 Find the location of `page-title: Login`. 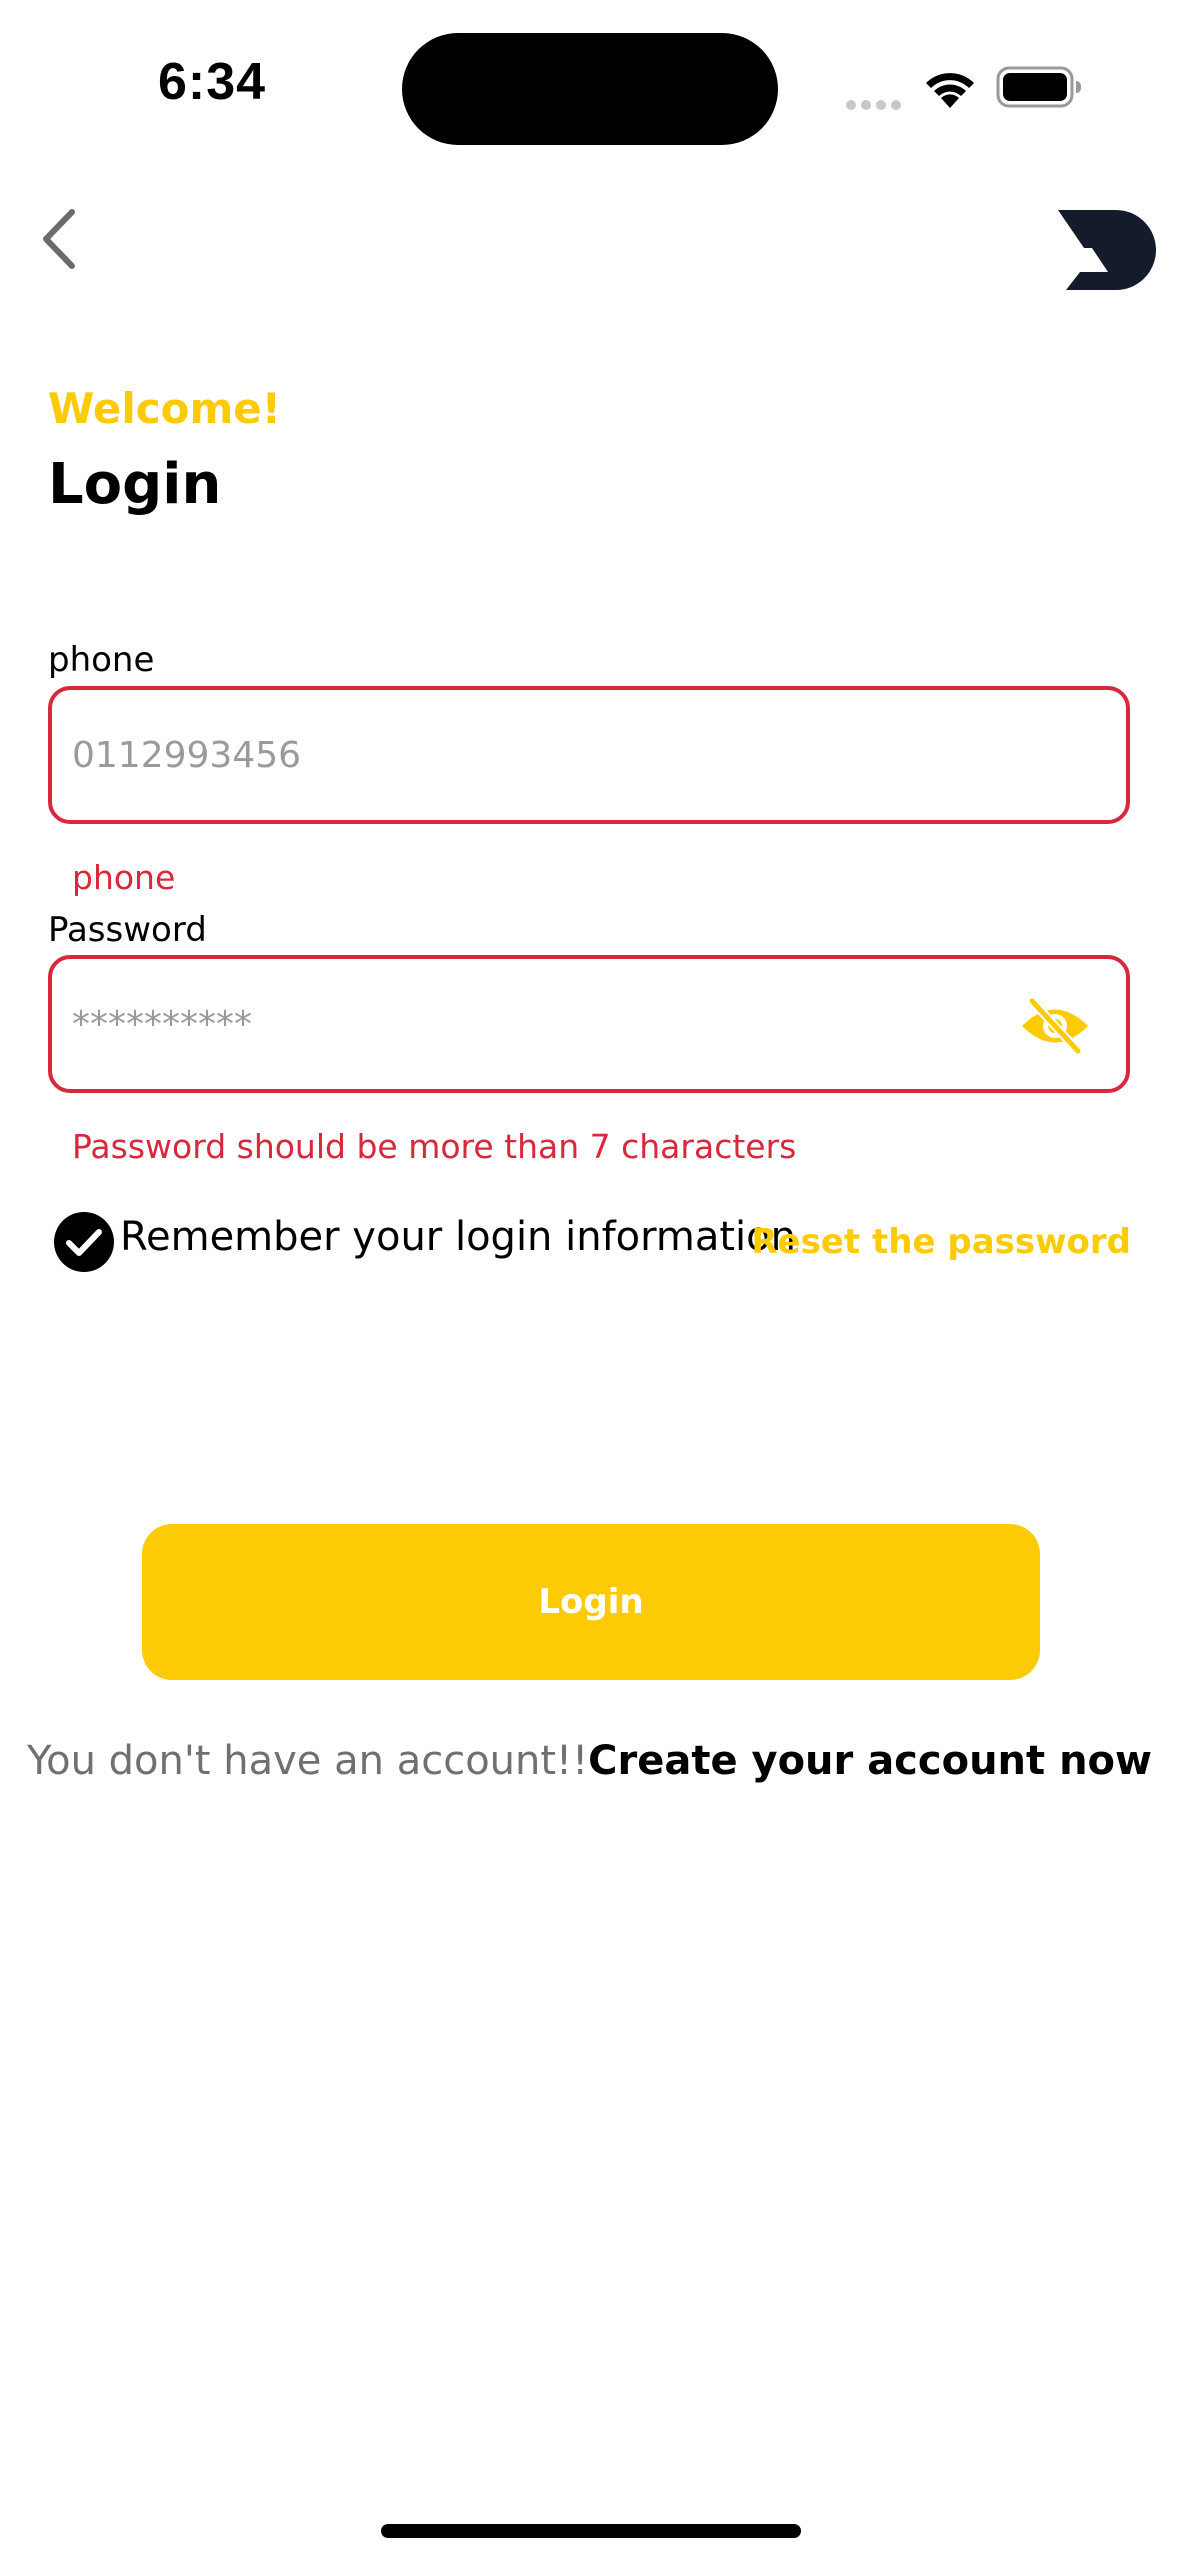

page-title: Login is located at coordinates (135, 484).